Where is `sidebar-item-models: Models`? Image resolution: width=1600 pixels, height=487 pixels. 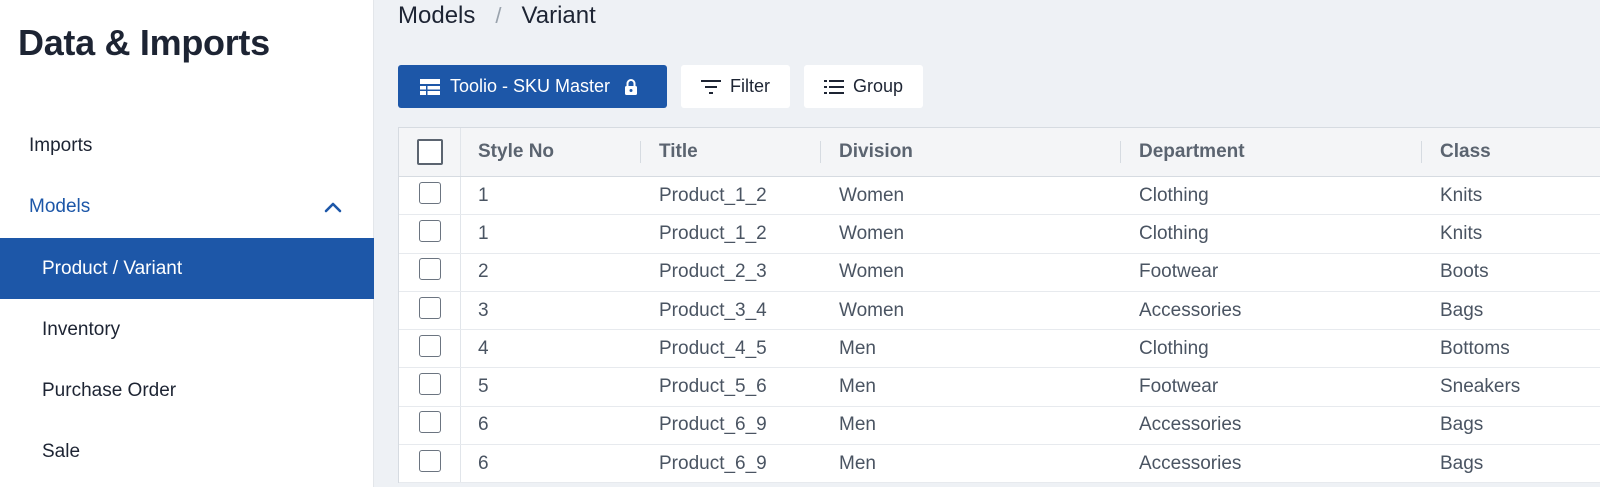 sidebar-item-models: Models is located at coordinates (187, 206).